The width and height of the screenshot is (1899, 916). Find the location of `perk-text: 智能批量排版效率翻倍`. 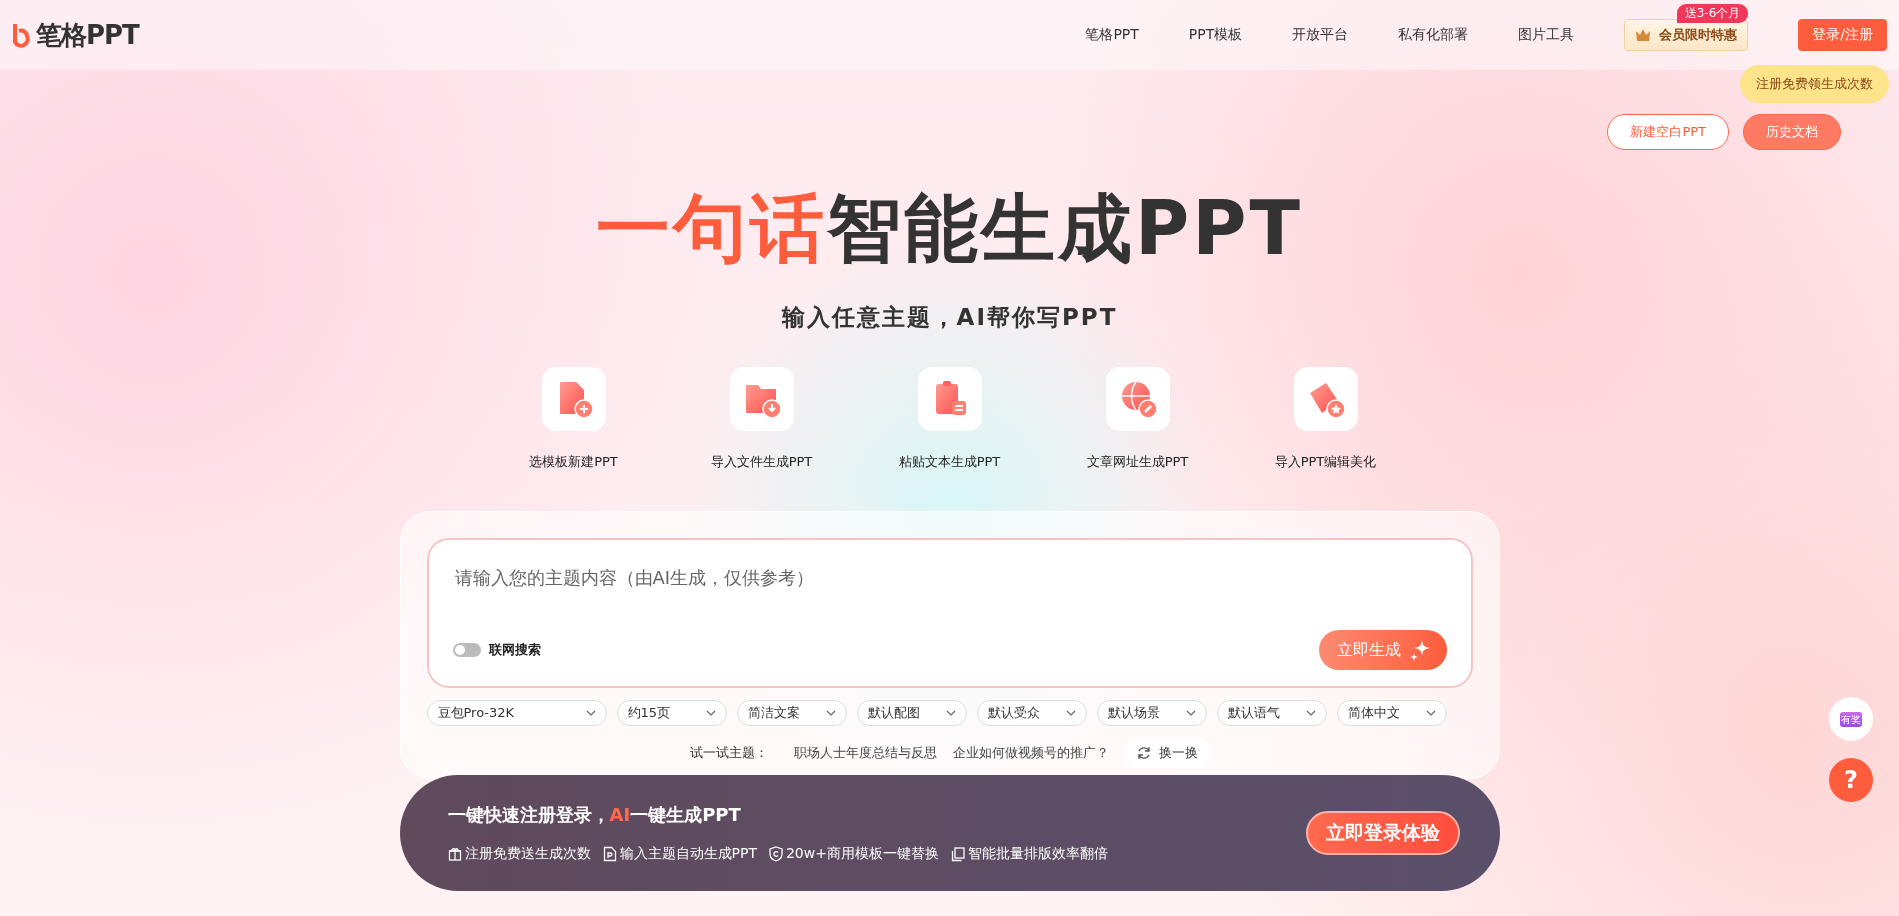

perk-text: 智能批量排版效率翻倍 is located at coordinates (1037, 854).